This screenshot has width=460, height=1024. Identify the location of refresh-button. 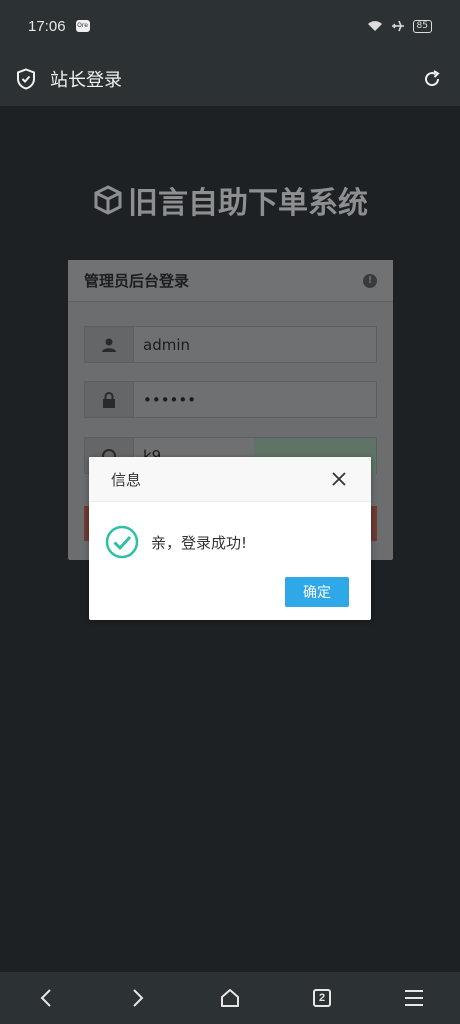
(432, 79).